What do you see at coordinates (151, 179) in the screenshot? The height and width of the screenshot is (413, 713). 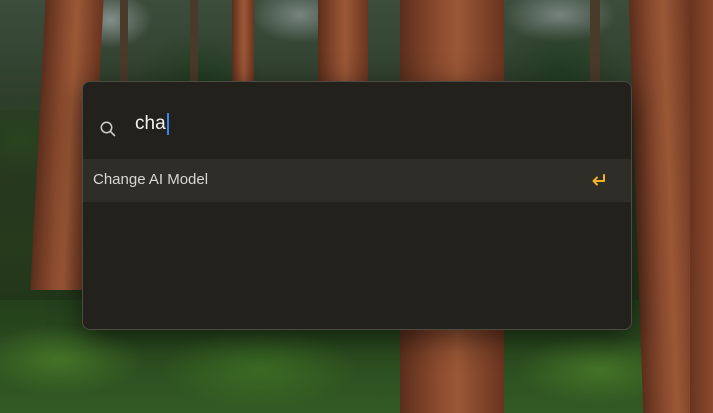 I see `result-item-label: Change AI Model` at bounding box center [151, 179].